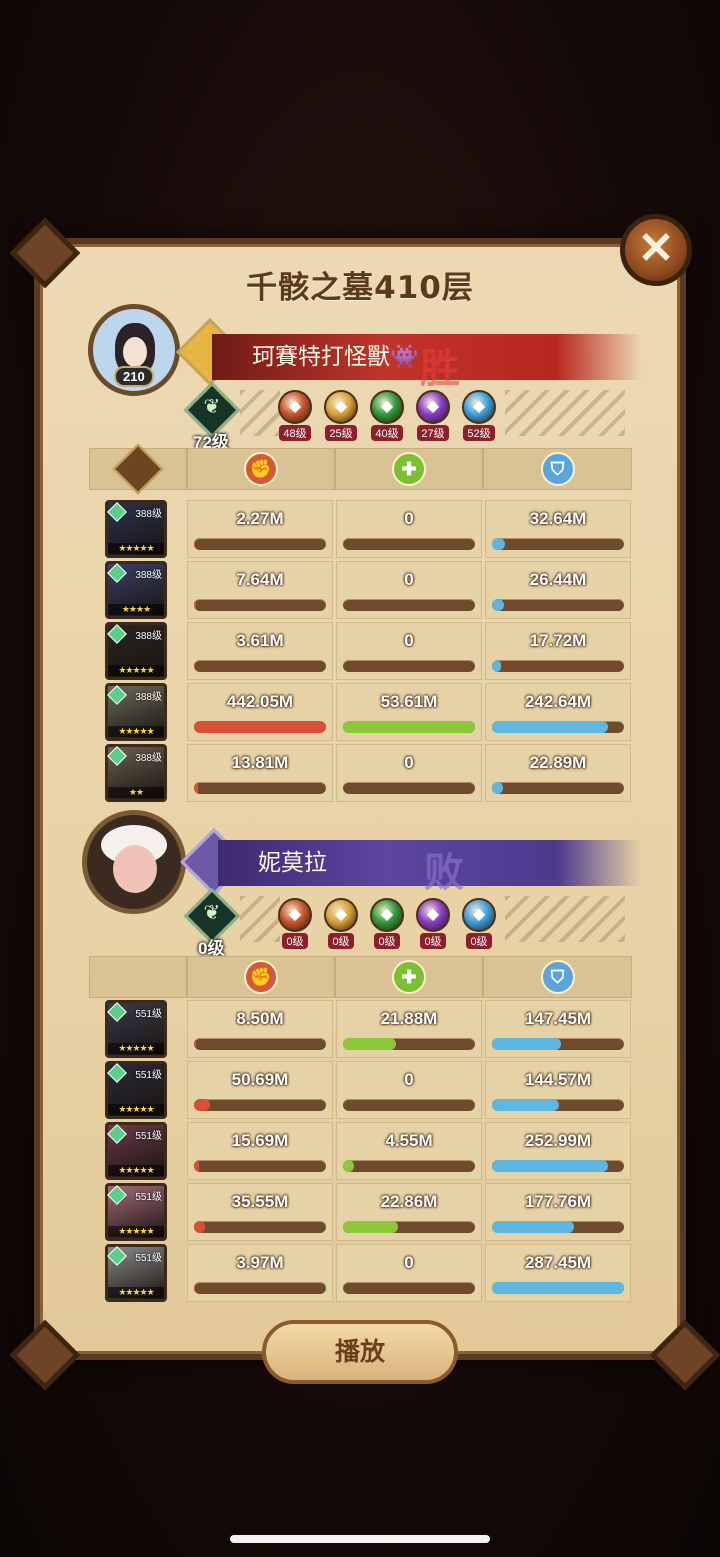 This screenshot has width=720, height=1557. What do you see at coordinates (341, 915) in the screenshot?
I see `mauler-icon: ◆` at bounding box center [341, 915].